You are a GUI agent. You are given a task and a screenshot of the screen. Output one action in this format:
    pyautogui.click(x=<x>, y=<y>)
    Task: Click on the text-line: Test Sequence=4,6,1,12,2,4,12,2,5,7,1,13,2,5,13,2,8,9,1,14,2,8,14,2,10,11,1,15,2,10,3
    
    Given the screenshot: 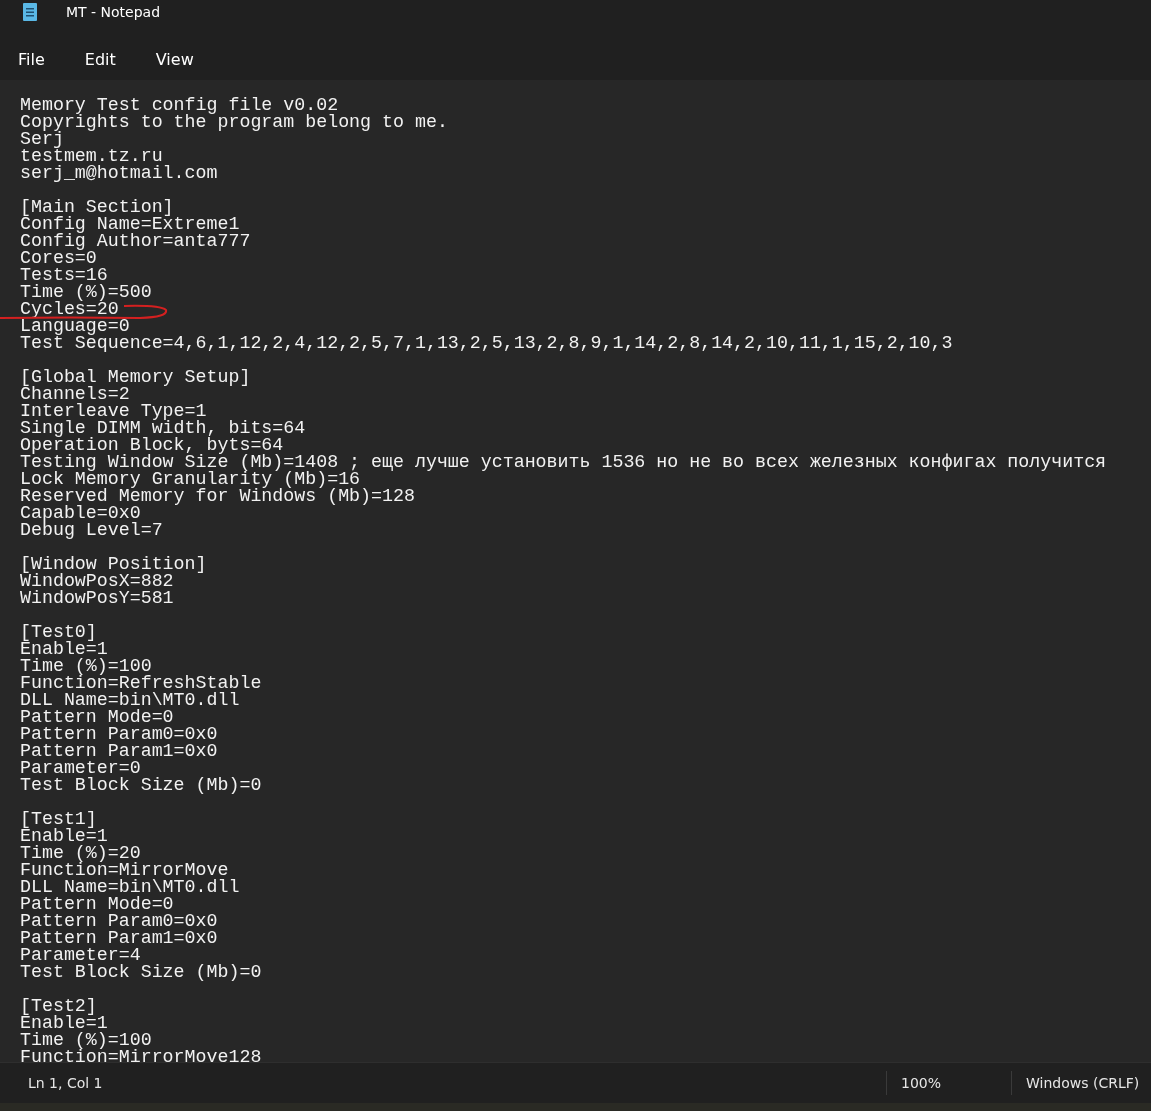 What is the action you would take?
    pyautogui.click(x=486, y=343)
    